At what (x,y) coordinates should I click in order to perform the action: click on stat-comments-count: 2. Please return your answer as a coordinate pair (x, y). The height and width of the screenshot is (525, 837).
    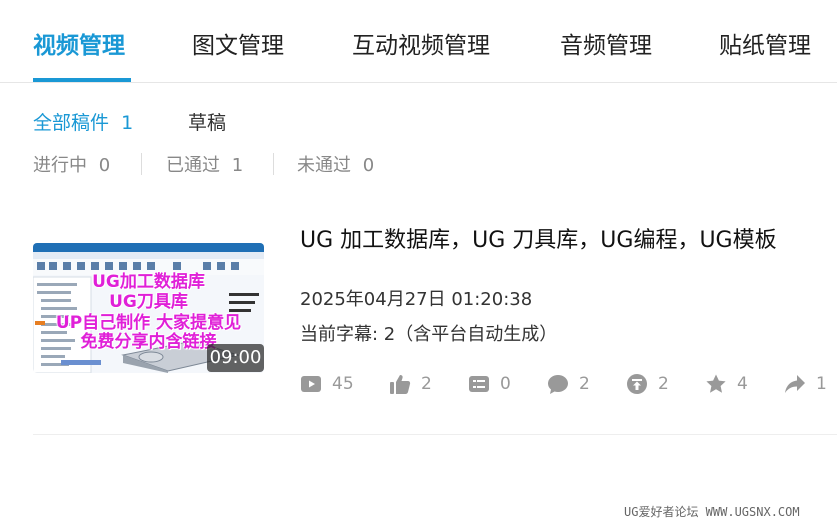
    Looking at the image, I should click on (584, 384).